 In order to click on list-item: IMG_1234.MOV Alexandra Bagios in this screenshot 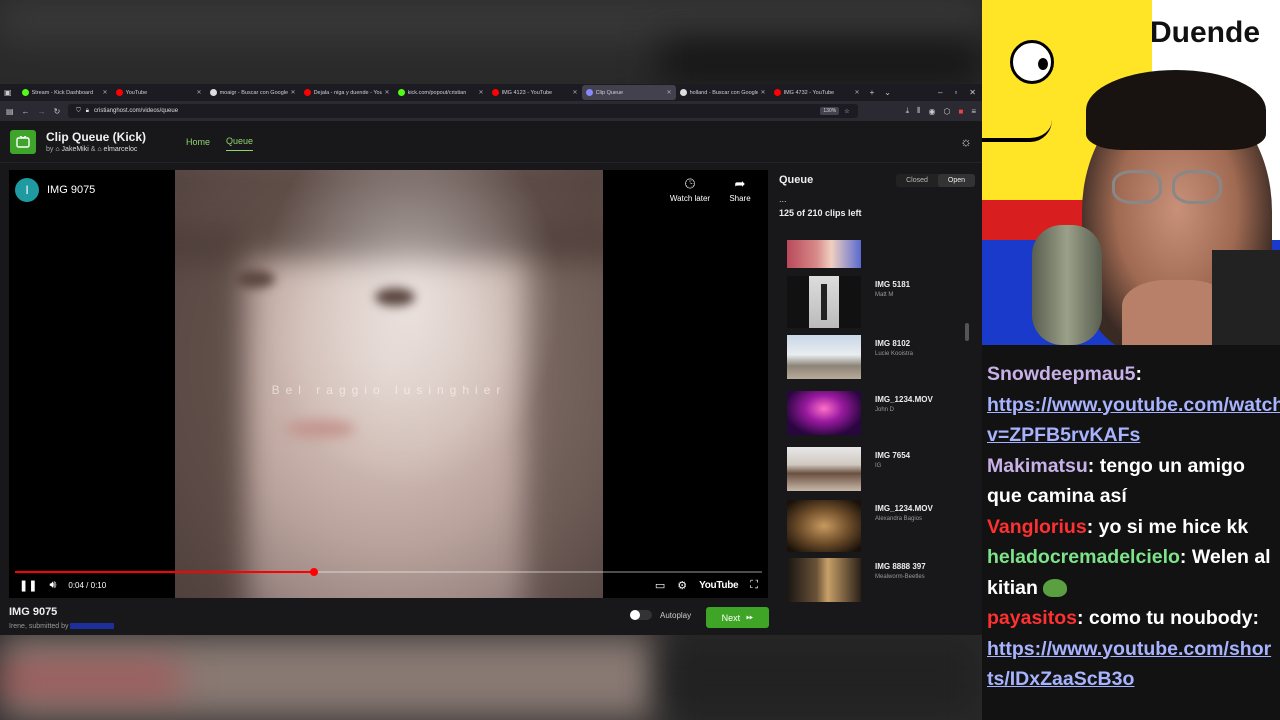, I will do `click(860, 526)`.